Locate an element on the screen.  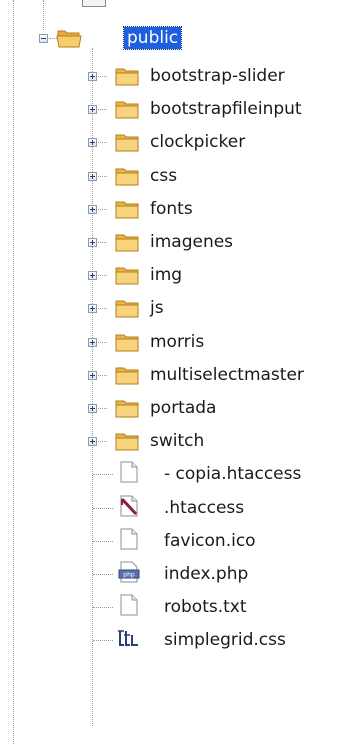
tree-row-robots.txt: robots.txt is located at coordinates (176, 607).